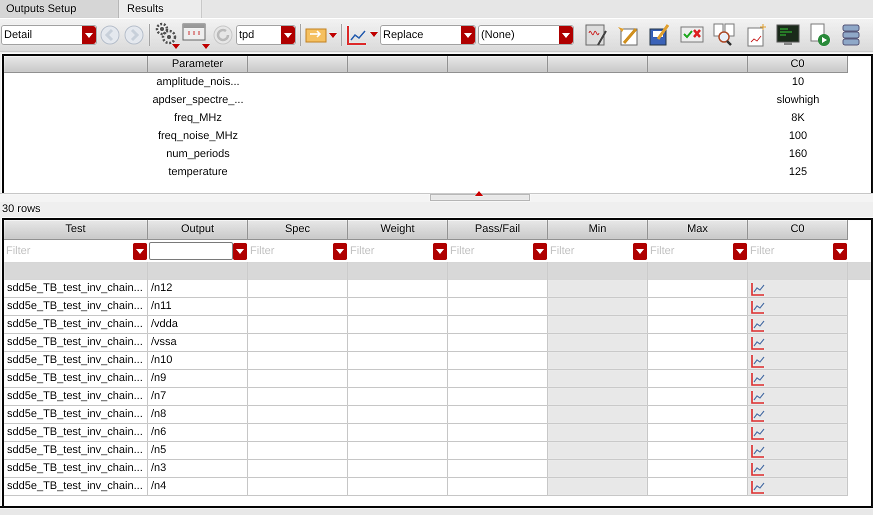  What do you see at coordinates (167, 35) in the screenshot?
I see `gears-icon` at bounding box center [167, 35].